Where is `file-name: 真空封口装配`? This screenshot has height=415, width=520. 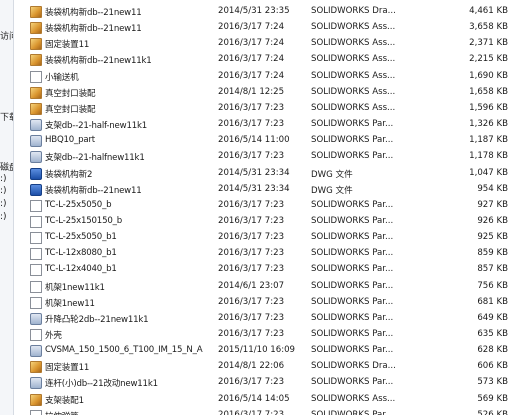 file-name: 真空封口装配 is located at coordinates (70, 93).